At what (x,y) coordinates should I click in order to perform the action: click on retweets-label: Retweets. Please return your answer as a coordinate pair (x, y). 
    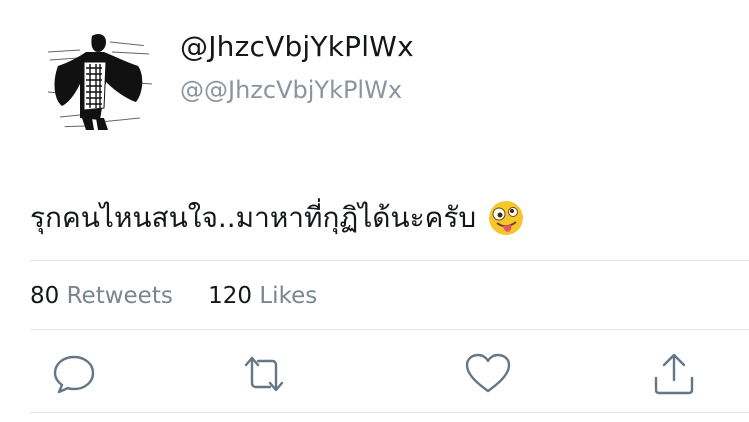
    Looking at the image, I should click on (119, 296).